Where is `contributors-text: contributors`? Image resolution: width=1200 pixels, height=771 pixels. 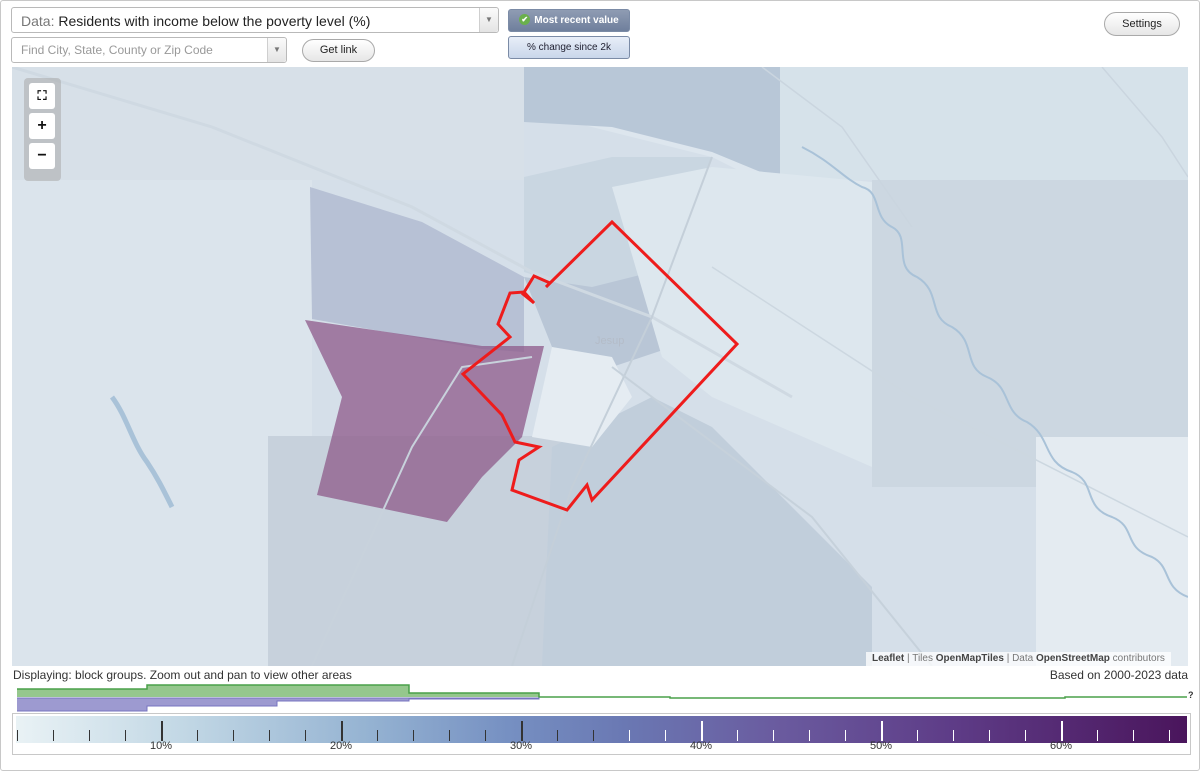
contributors-text: contributors is located at coordinates (1138, 658).